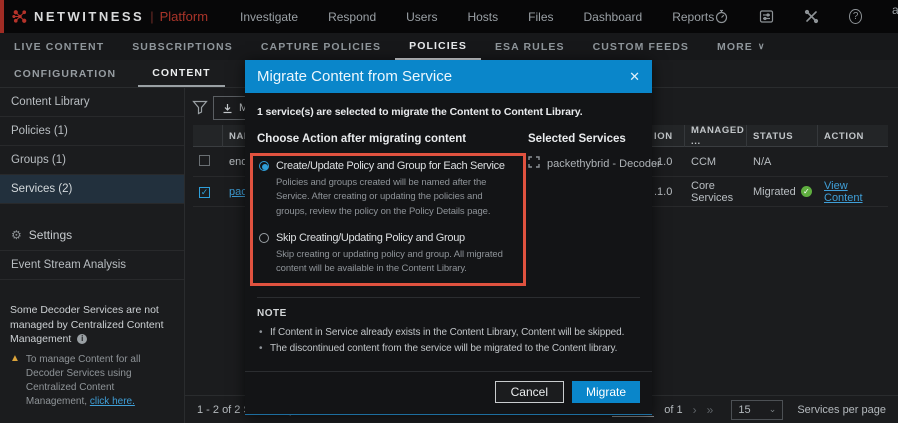 The image size is (898, 423). What do you see at coordinates (613, 17) in the screenshot?
I see `nav-dashboard: Dashboard` at bounding box center [613, 17].